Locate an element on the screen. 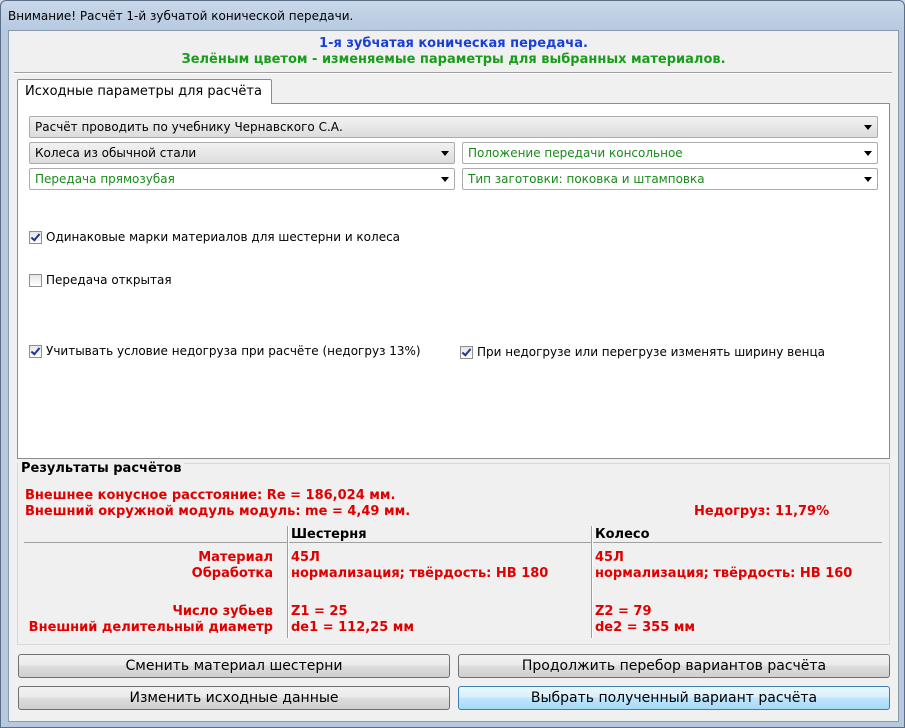 The image size is (905, 728). wheel-teeth: Z2 = 79 is located at coordinates (623, 611).